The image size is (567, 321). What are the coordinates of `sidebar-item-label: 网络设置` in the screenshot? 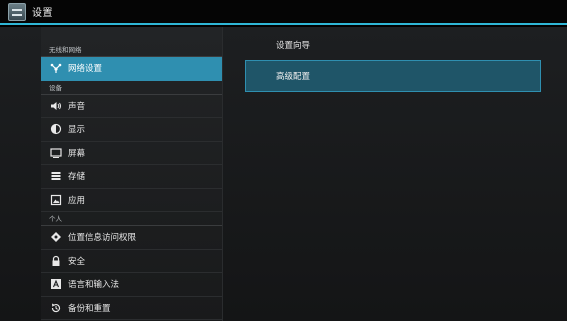 It's located at (85, 69).